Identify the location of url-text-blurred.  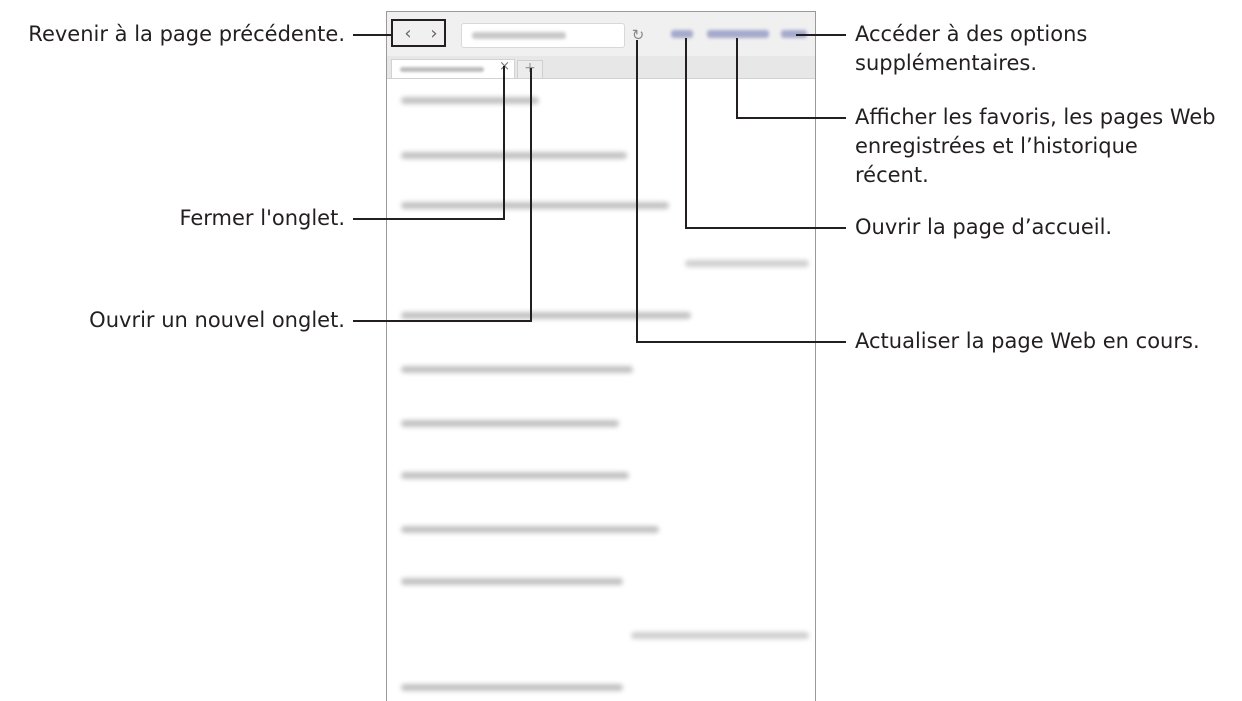
(519, 35).